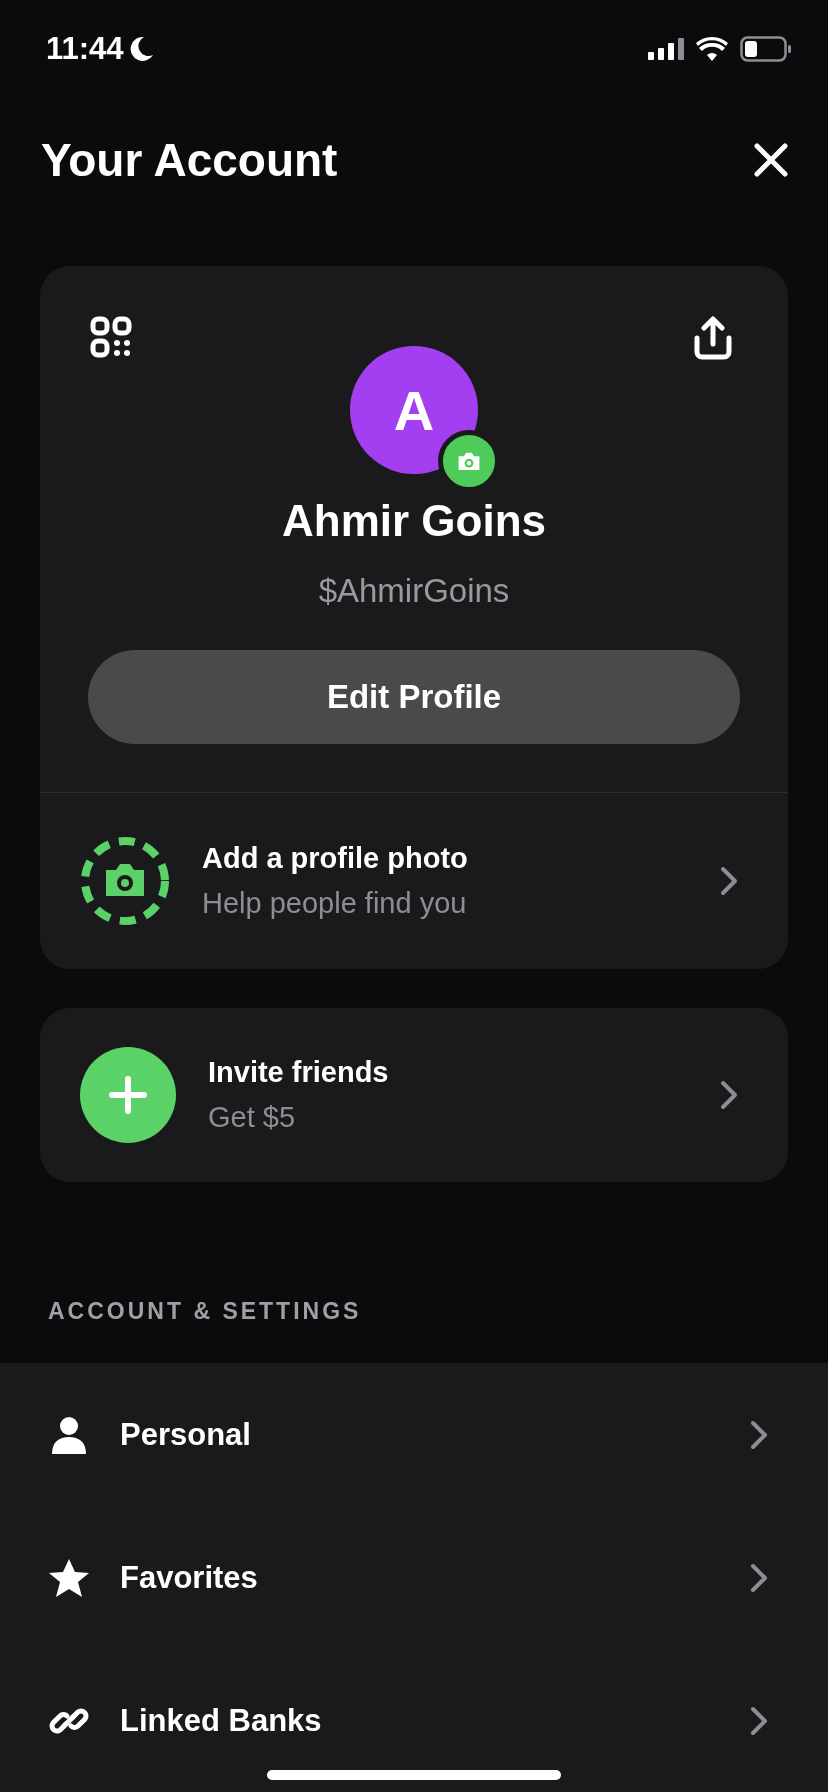  Describe the element at coordinates (414, 410) in the screenshot. I see `avatar: A` at that location.